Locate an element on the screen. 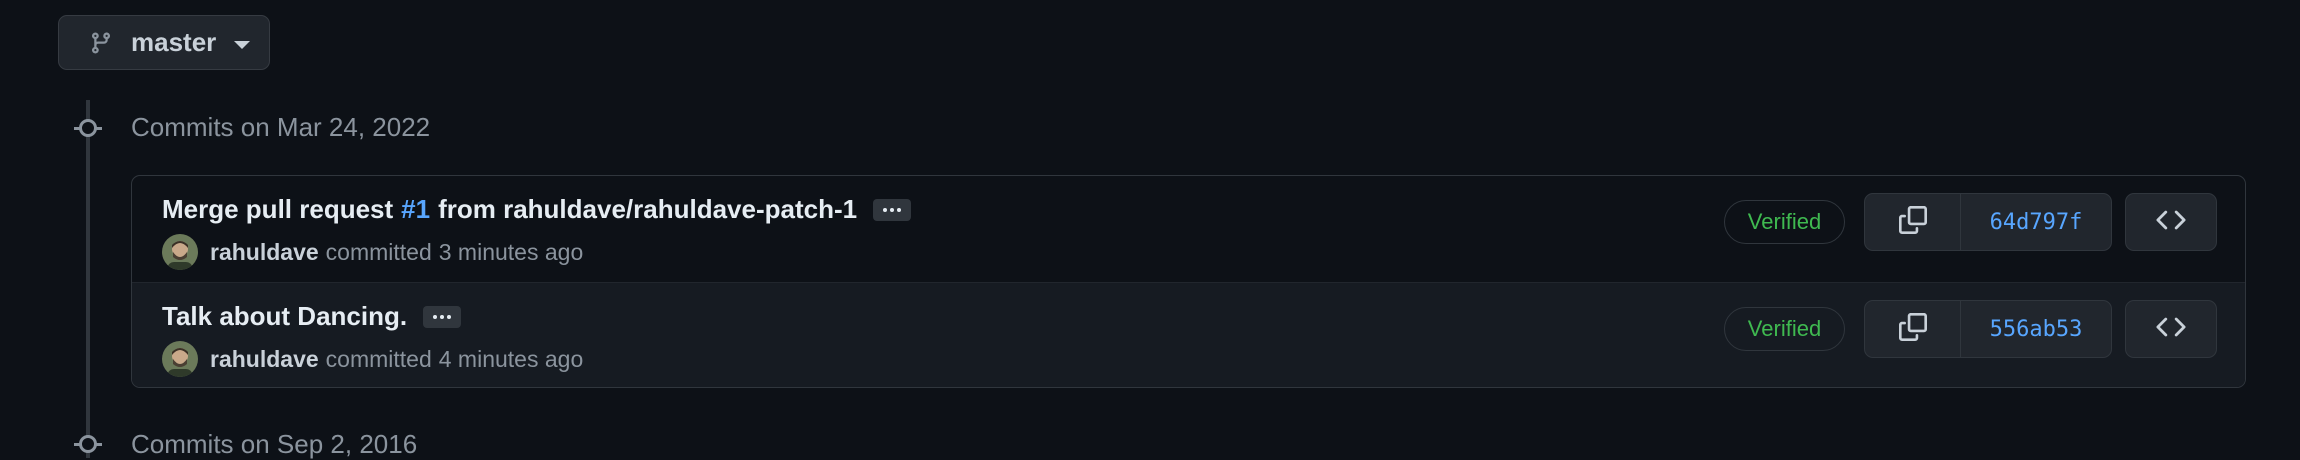 The width and height of the screenshot is (2300, 460). commit-meta: rahuldave committed 4 minutes ago is located at coordinates (372, 359).